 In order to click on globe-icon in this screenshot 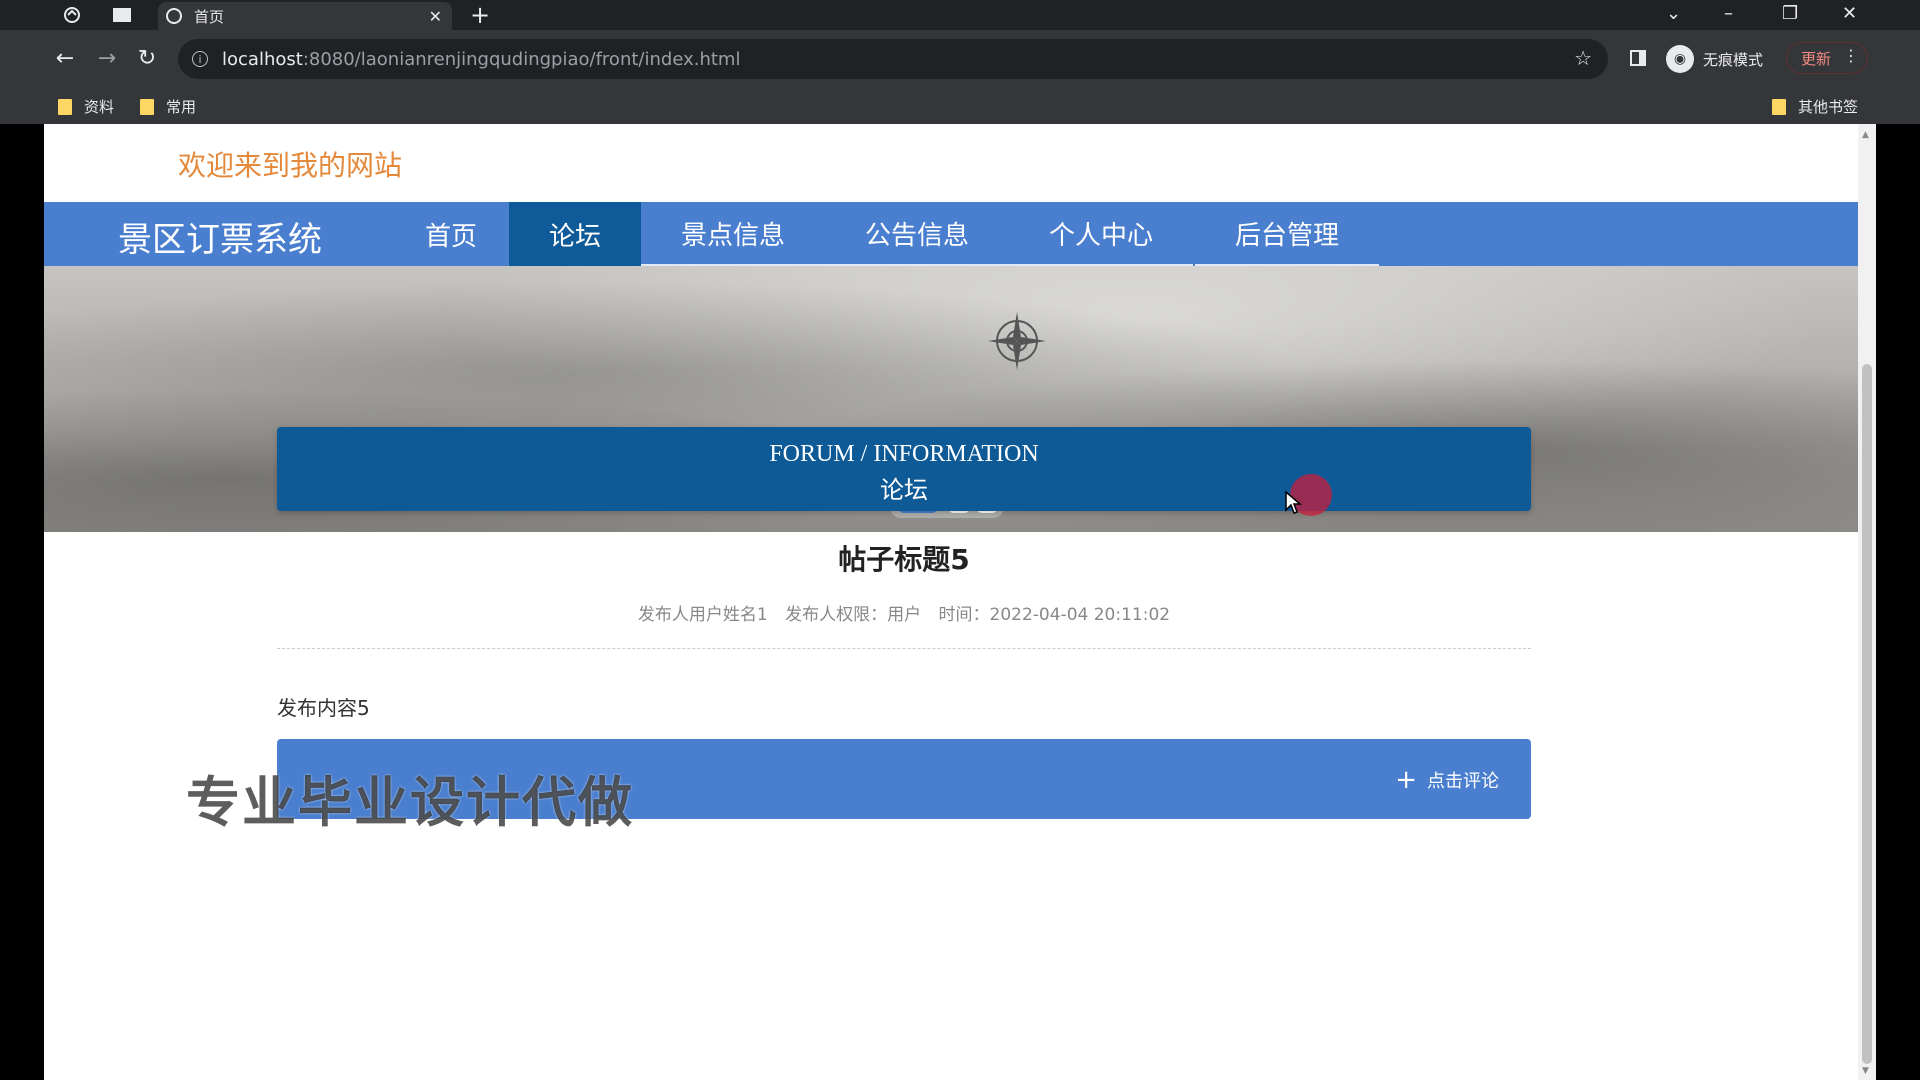, I will do `click(174, 16)`.